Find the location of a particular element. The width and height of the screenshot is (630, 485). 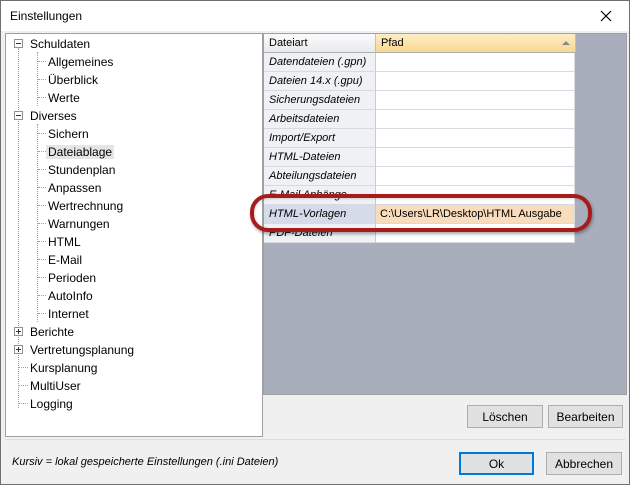

grid-header: Dateiart Pfad is located at coordinates (420, 43).